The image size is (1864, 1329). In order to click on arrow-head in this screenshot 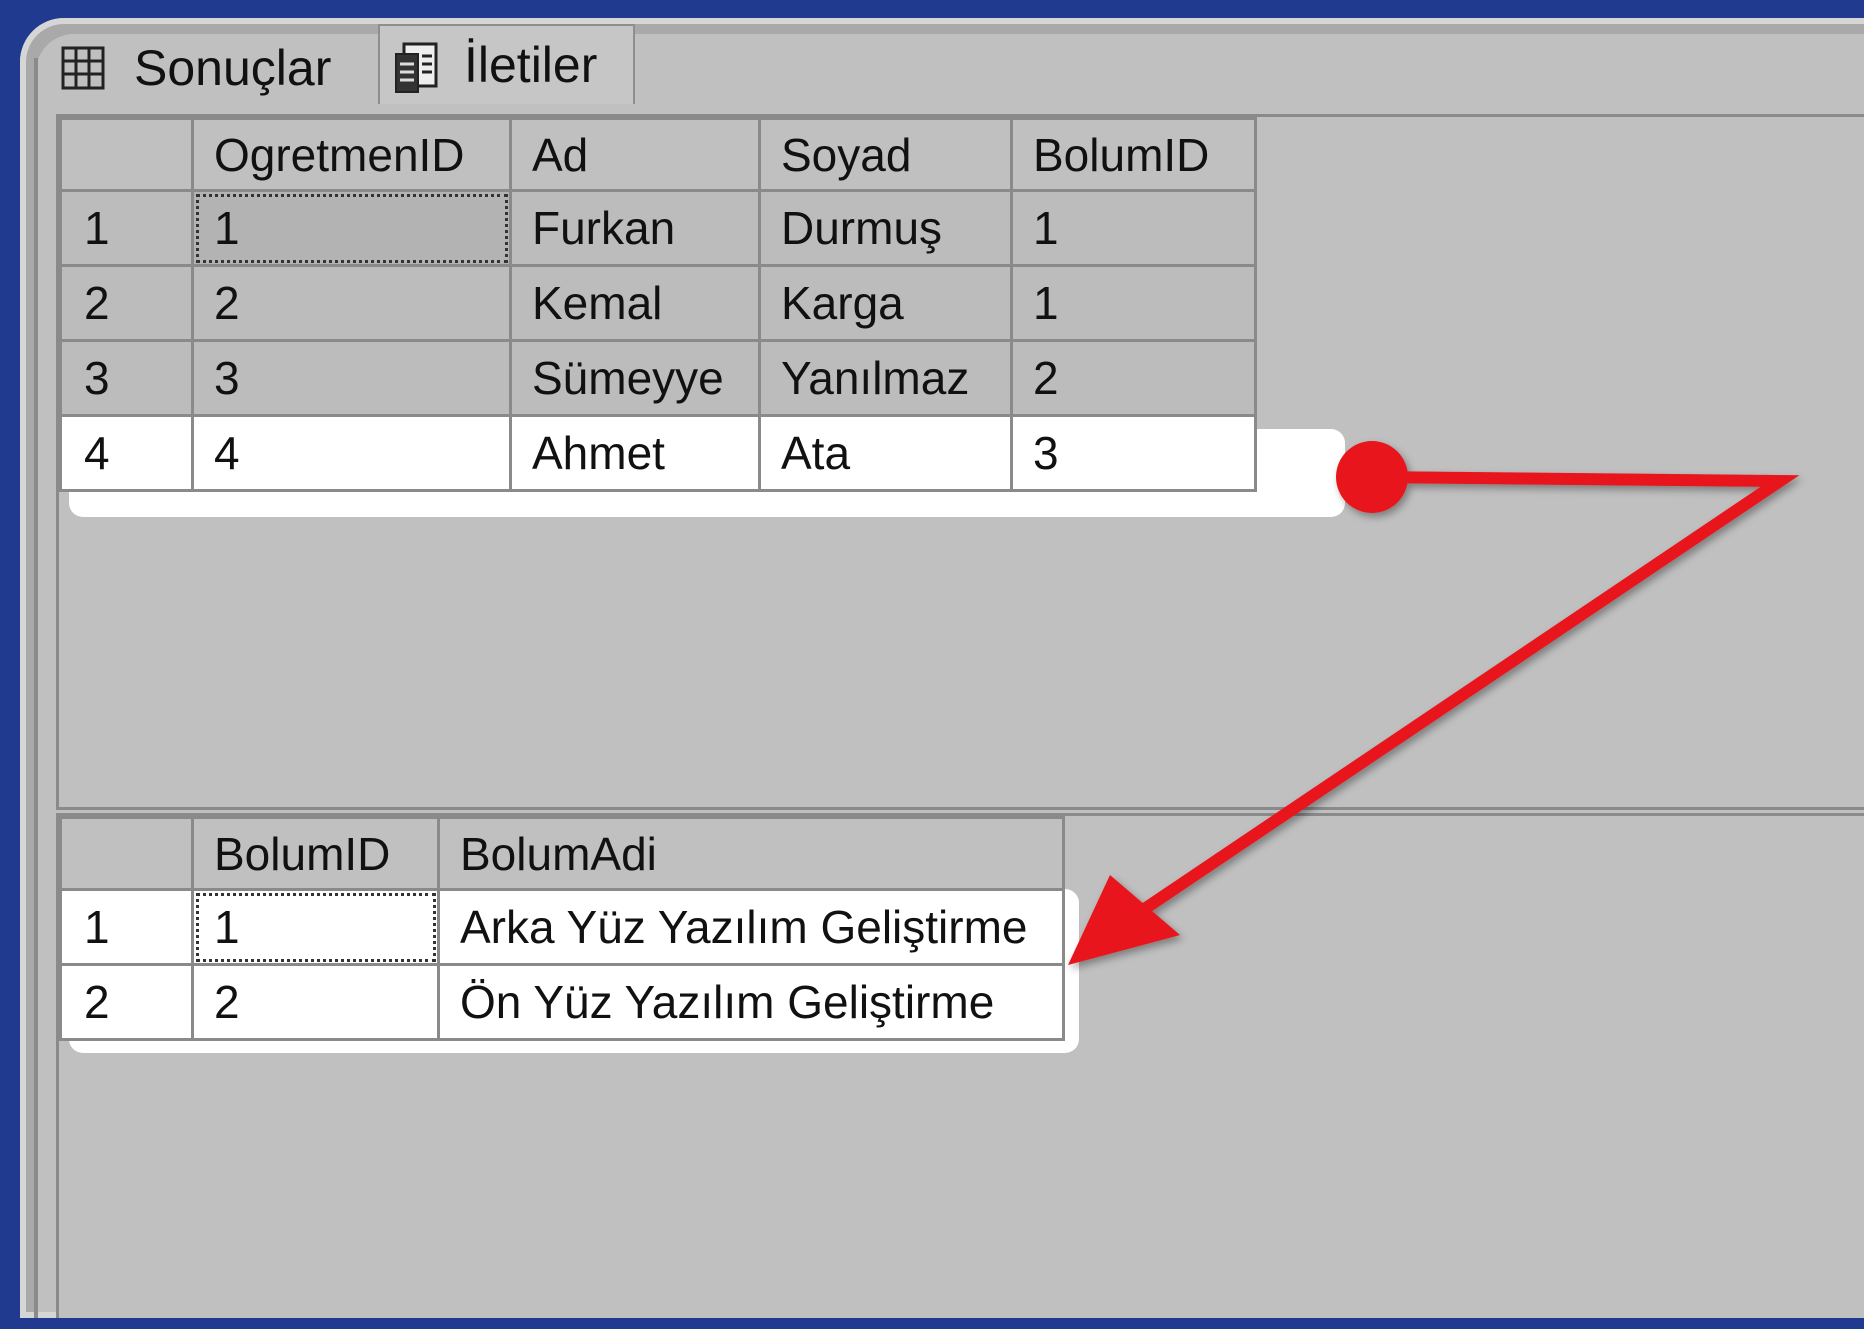, I will do `click(1124, 920)`.